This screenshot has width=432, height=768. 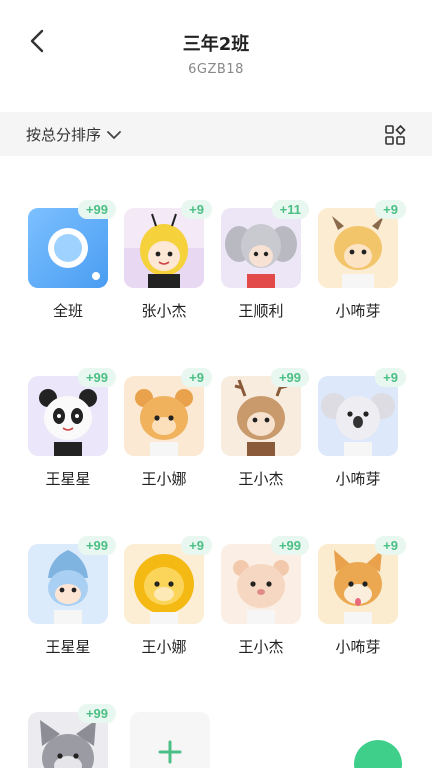 What do you see at coordinates (290, 209) in the screenshot?
I see `score-badge: +11` at bounding box center [290, 209].